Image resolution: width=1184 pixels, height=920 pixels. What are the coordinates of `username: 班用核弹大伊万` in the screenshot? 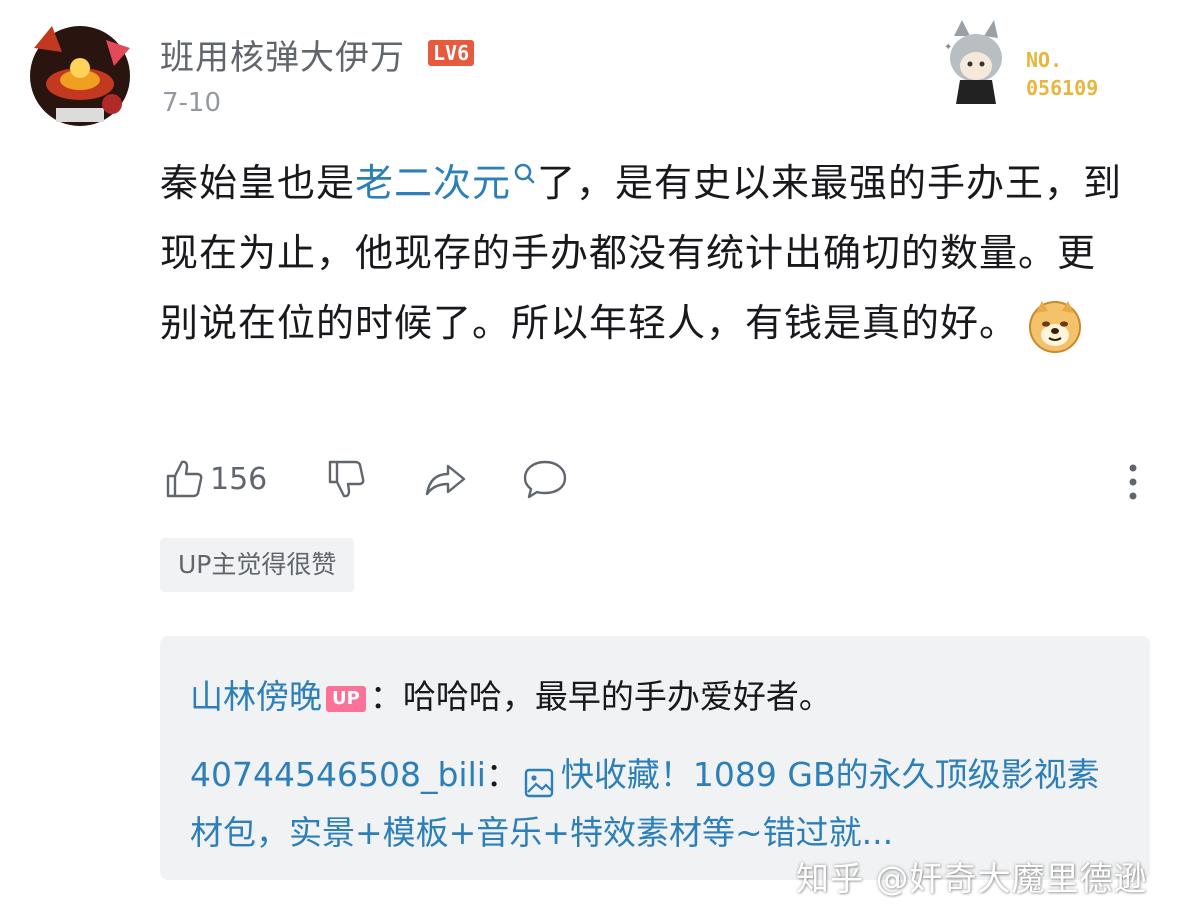 It's located at (282, 54).